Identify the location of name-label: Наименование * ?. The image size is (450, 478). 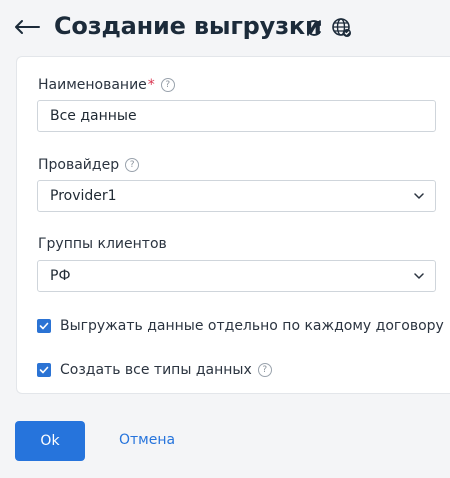
(106, 85).